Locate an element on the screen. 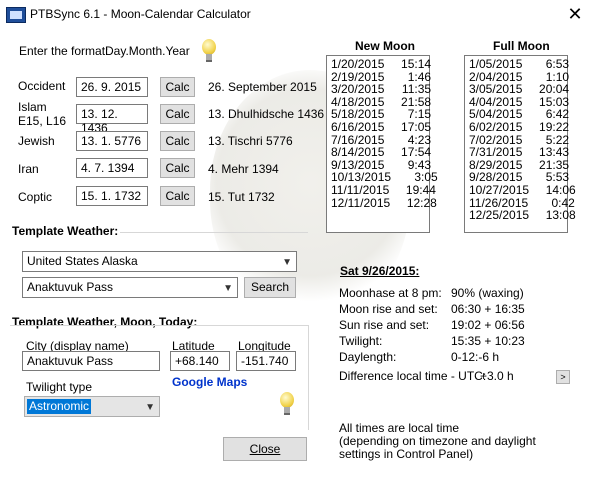 The image size is (598, 478). calc-button-jewish: Calc is located at coordinates (177, 141).